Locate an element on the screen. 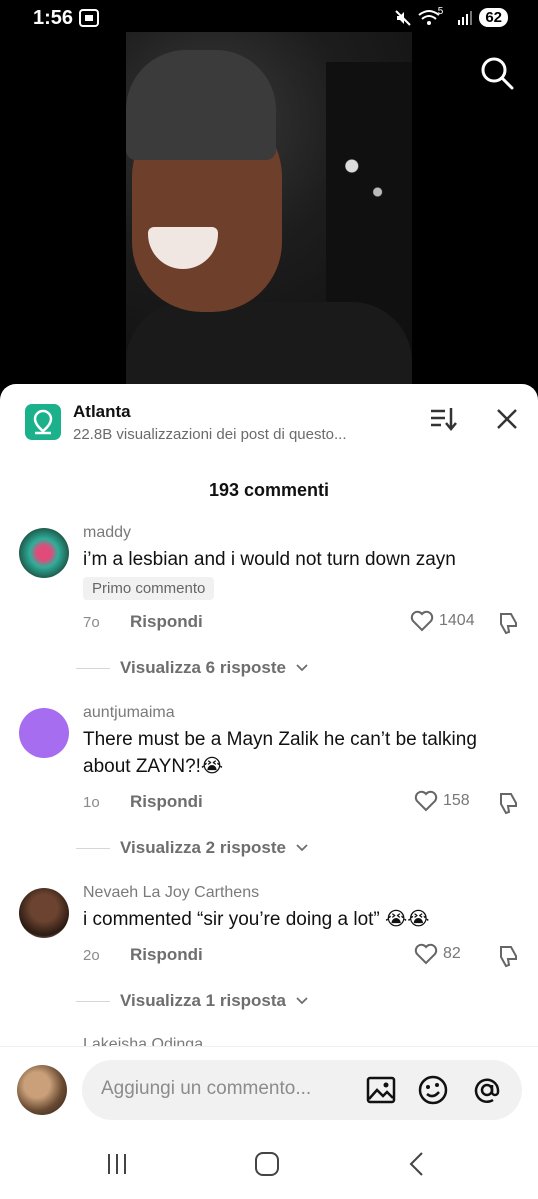  video-figure-cap is located at coordinates (201, 105).